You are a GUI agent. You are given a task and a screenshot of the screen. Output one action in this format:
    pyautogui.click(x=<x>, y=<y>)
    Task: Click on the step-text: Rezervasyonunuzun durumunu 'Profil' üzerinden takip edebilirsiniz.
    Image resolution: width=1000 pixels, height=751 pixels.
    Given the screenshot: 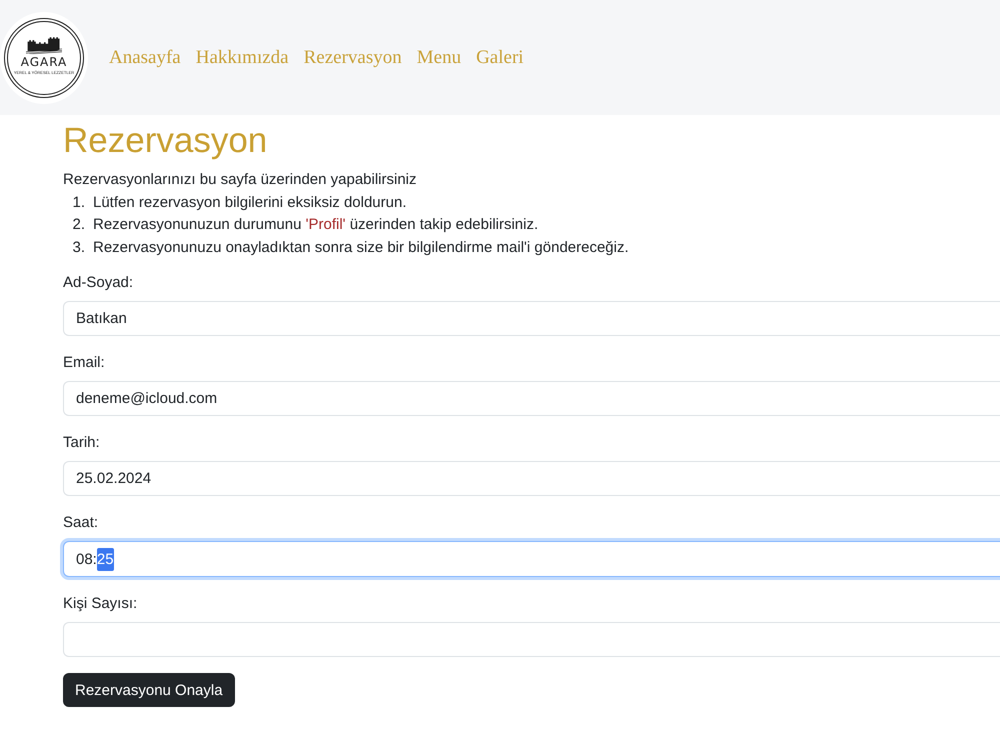 What is the action you would take?
    pyautogui.click(x=315, y=225)
    